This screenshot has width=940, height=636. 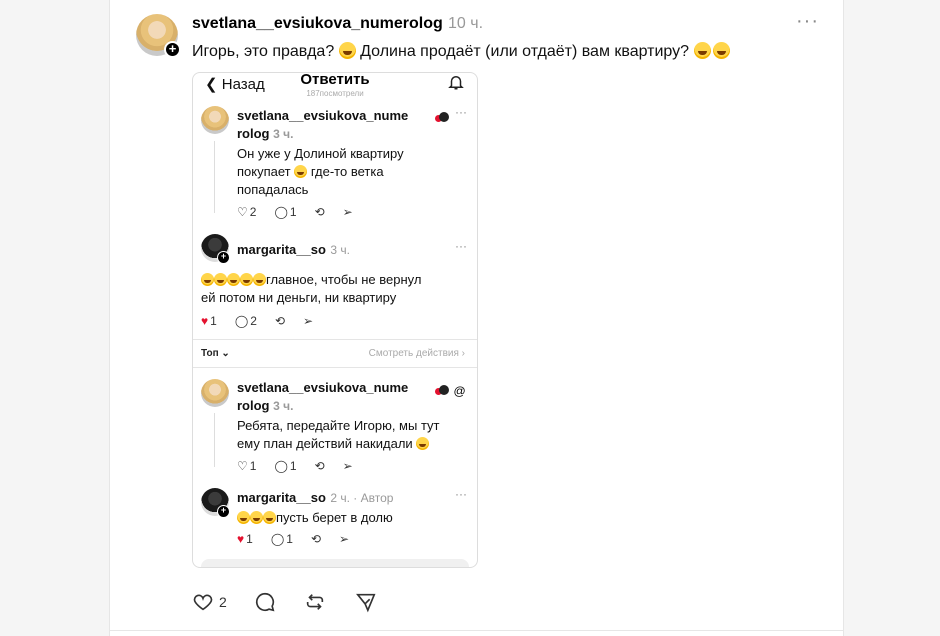 What do you see at coordinates (257, 321) in the screenshot?
I see `comment-actions: ♥ 1 ◯ 2 ⟲ ➢` at bounding box center [257, 321].